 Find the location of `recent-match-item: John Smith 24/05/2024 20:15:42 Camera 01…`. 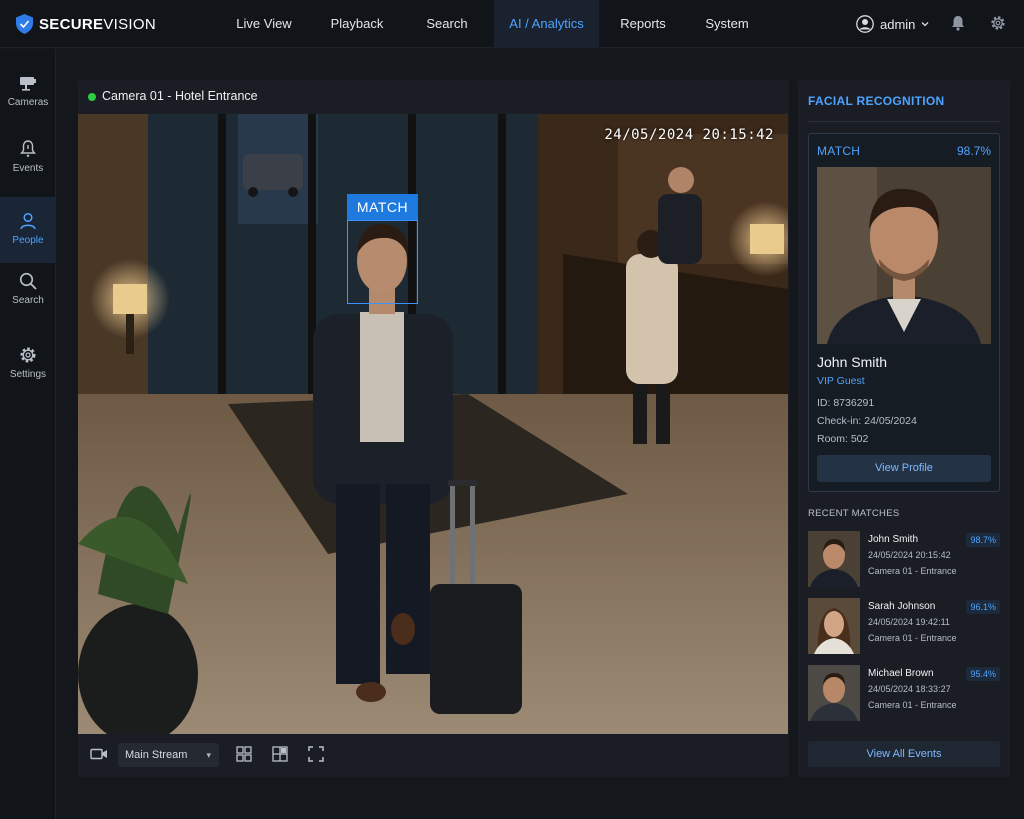

recent-match-item: John Smith 24/05/2024 20:15:42 Camera 01… is located at coordinates (904, 559).